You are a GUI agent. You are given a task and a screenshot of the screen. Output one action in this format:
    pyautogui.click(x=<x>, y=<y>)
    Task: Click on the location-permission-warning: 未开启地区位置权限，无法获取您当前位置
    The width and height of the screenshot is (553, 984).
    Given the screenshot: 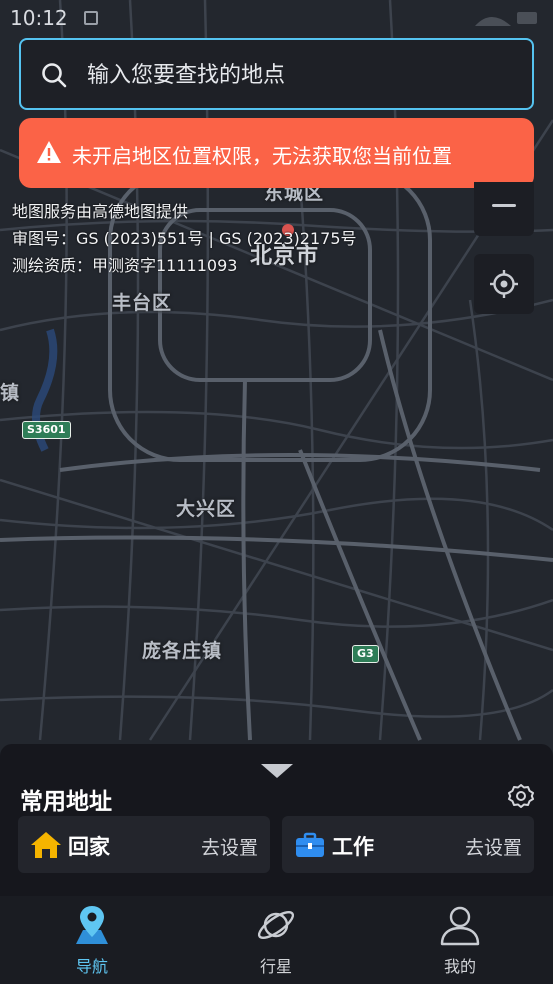 What is the action you would take?
    pyautogui.click(x=276, y=153)
    